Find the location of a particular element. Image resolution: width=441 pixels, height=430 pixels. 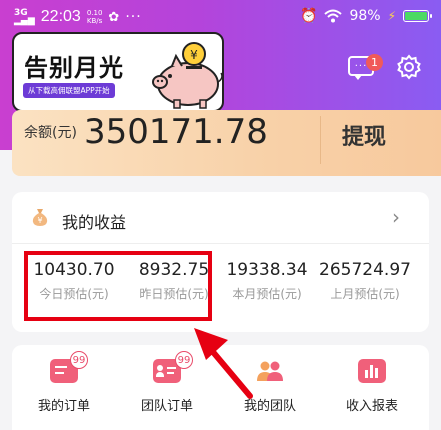

battery-icon is located at coordinates (417, 16).